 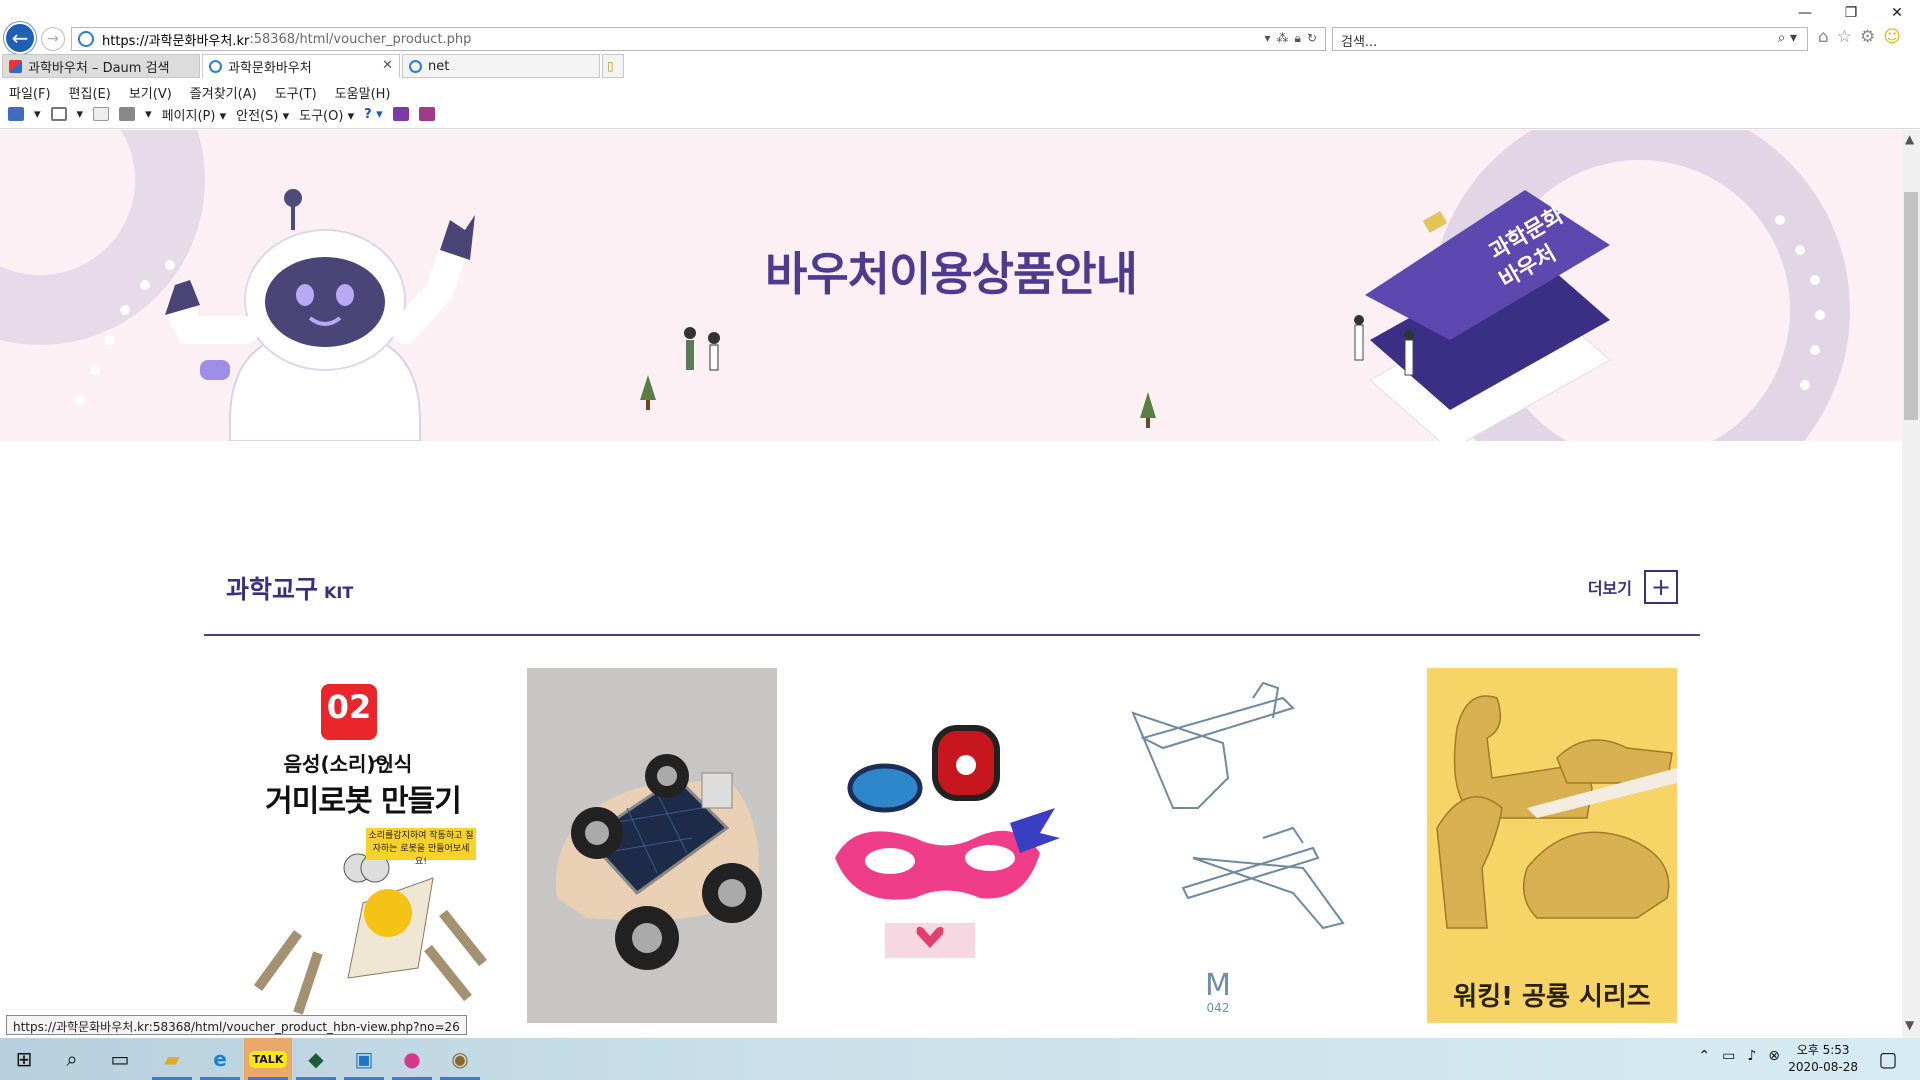 I want to click on page-menu: 페이지(P) ▾, so click(x=194, y=114).